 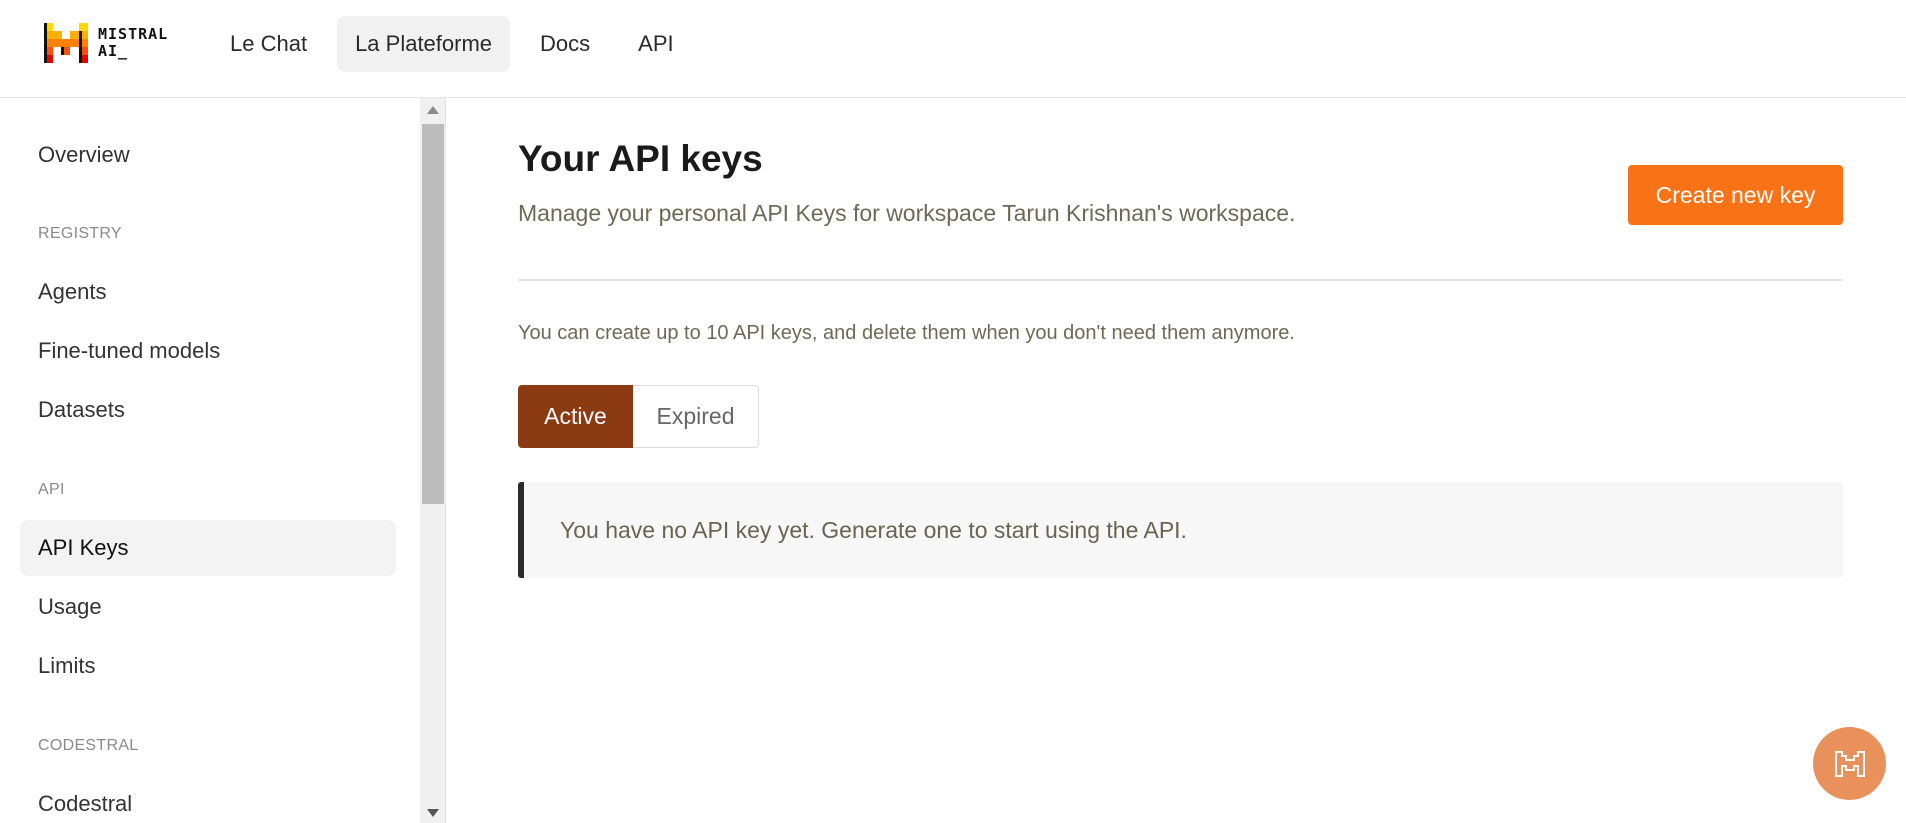 What do you see at coordinates (208, 607) in the screenshot?
I see `sidebar-item-usage: Usage` at bounding box center [208, 607].